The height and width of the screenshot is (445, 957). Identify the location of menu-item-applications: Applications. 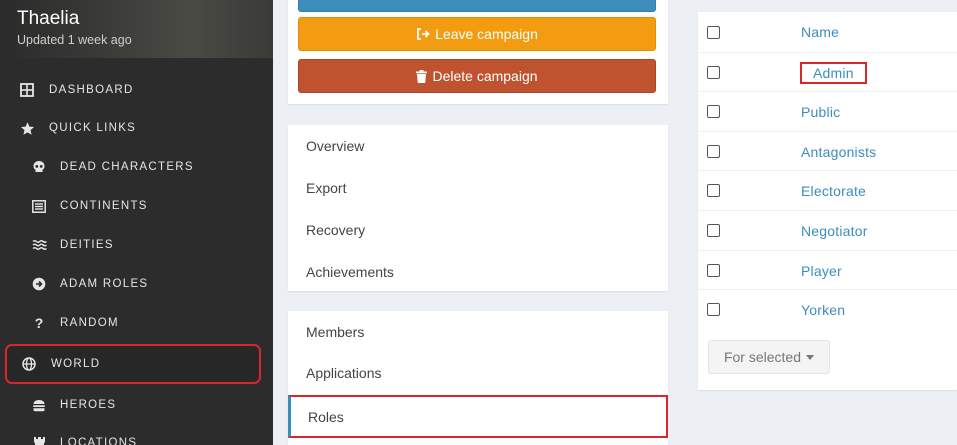
(478, 373).